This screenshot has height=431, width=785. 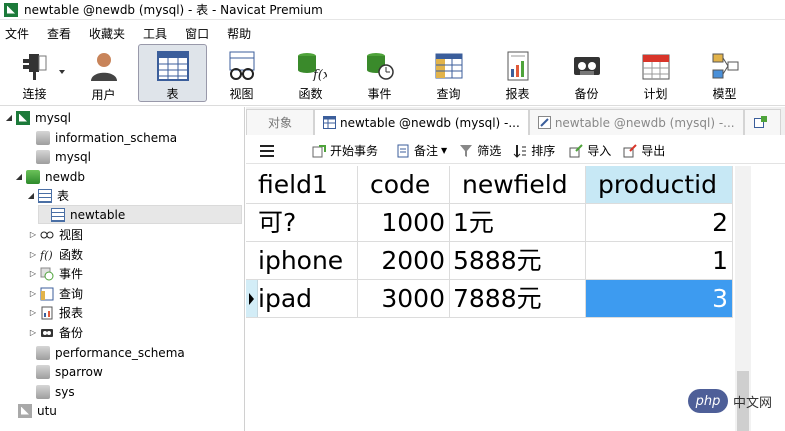 I want to click on tree-node-backups: ▷ 备份, so click(x=55, y=332).